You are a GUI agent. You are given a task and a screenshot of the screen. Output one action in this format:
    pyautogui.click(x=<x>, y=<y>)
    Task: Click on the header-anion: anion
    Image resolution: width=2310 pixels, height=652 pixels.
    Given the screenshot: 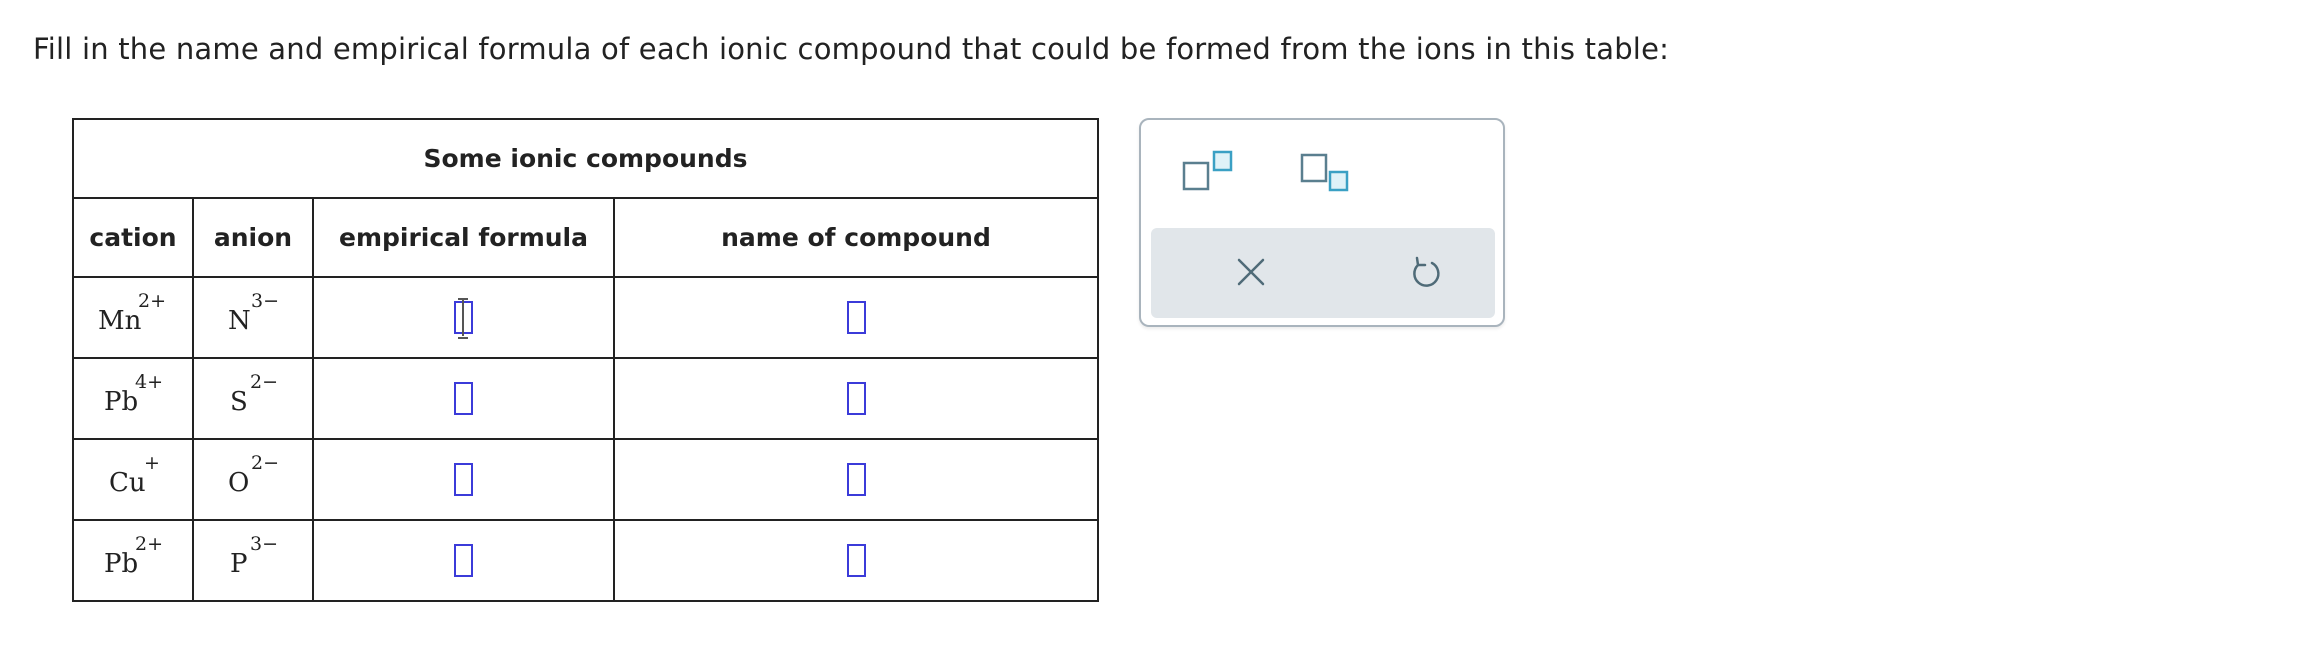 What is the action you would take?
    pyautogui.click(x=253, y=237)
    